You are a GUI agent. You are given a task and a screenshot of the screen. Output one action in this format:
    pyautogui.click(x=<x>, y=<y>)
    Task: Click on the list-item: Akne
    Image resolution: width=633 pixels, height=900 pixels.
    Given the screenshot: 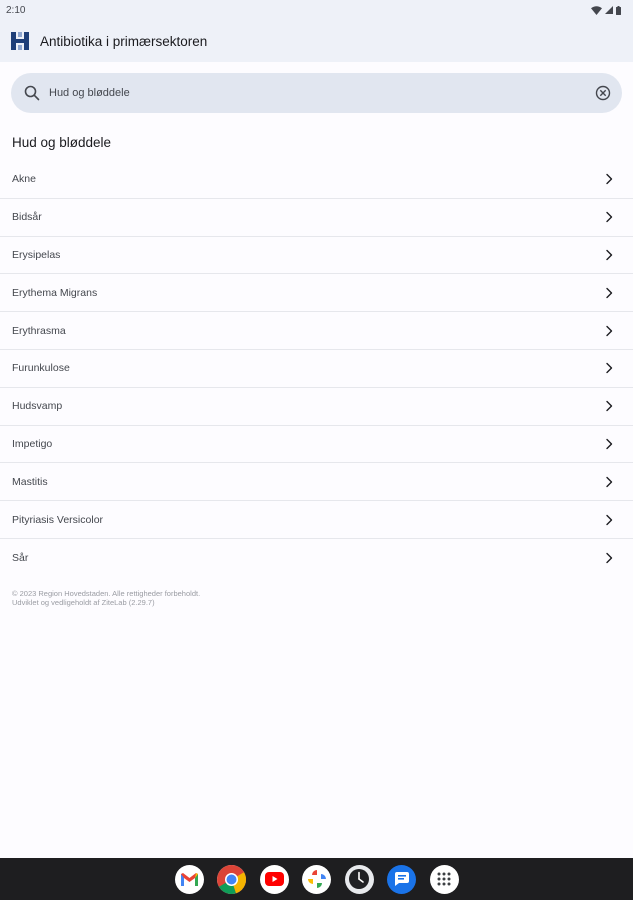 What is the action you would take?
    pyautogui.click(x=316, y=180)
    